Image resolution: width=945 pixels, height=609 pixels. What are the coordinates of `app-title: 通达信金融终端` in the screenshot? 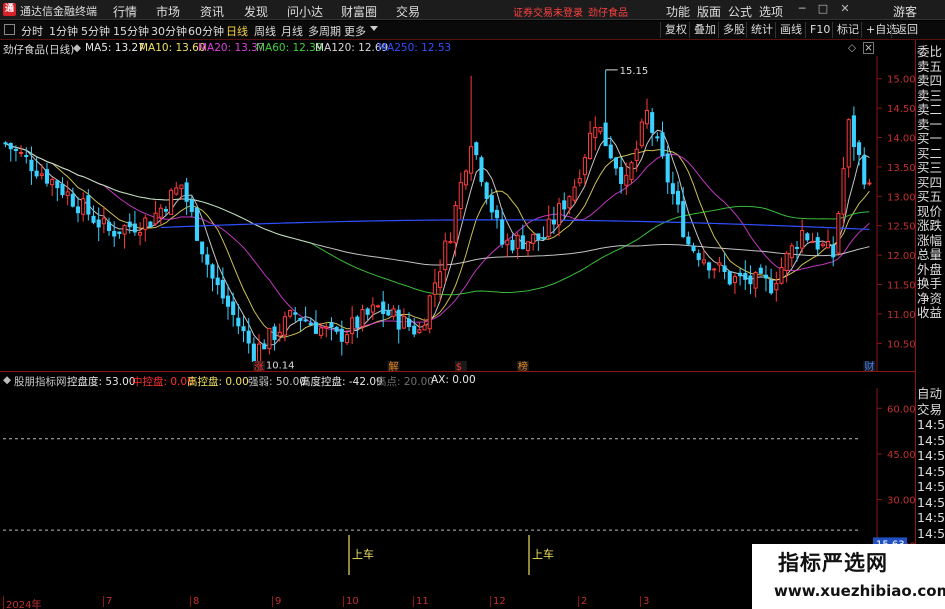 It's located at (58, 11).